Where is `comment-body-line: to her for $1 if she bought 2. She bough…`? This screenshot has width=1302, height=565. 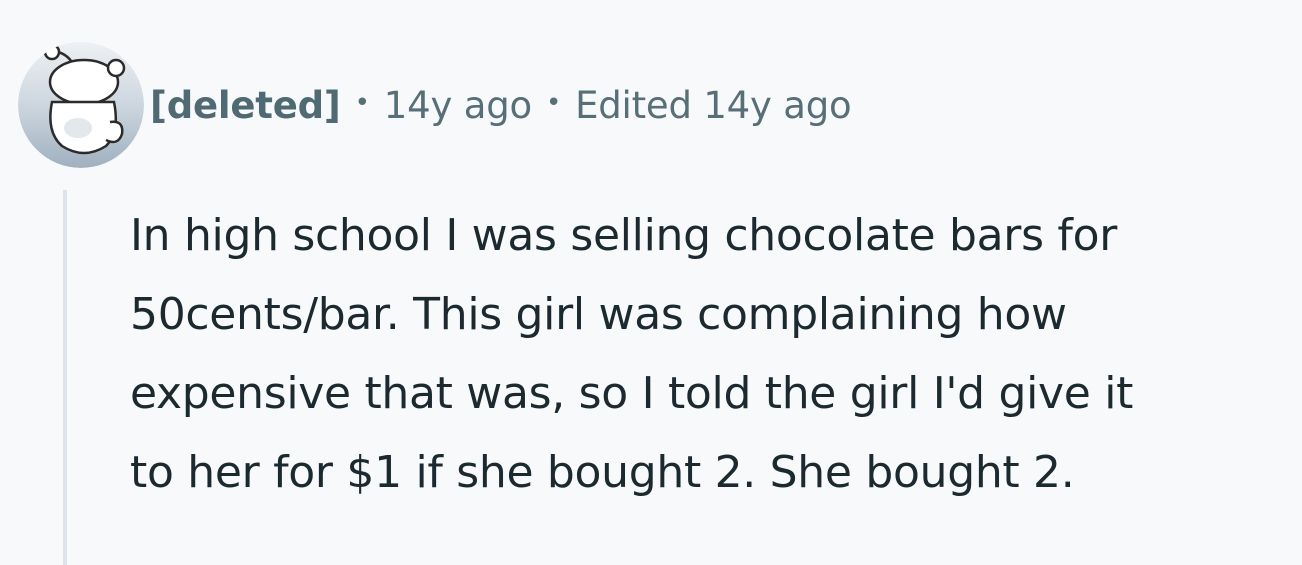
comment-body-line: to her for $1 if she bought 2. She bough… is located at coordinates (602, 472).